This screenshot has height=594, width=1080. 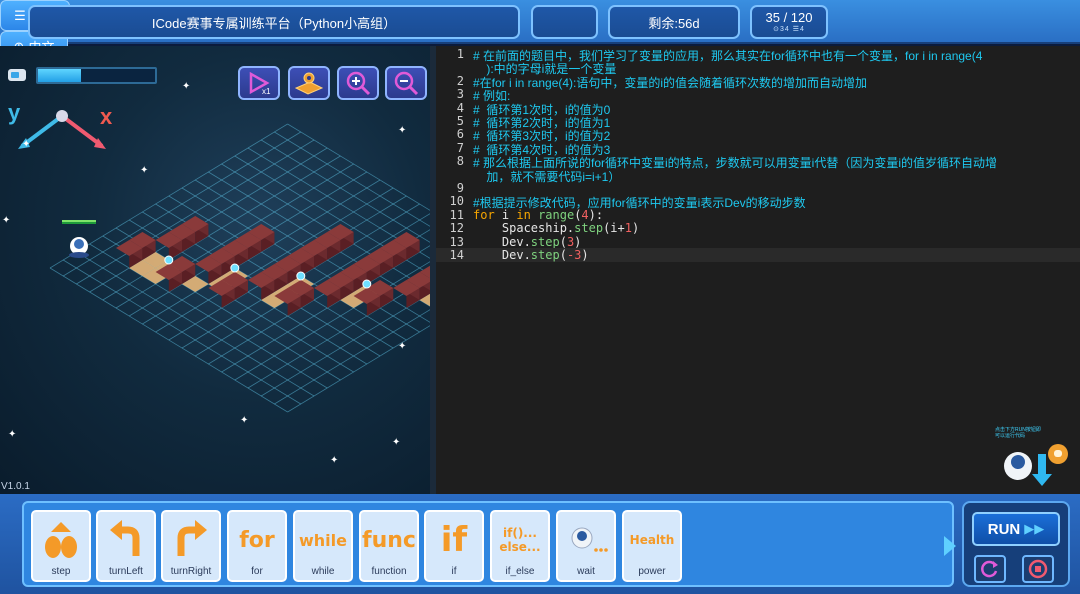 I want to click on block-turnleft: turnLeft, so click(x=126, y=546).